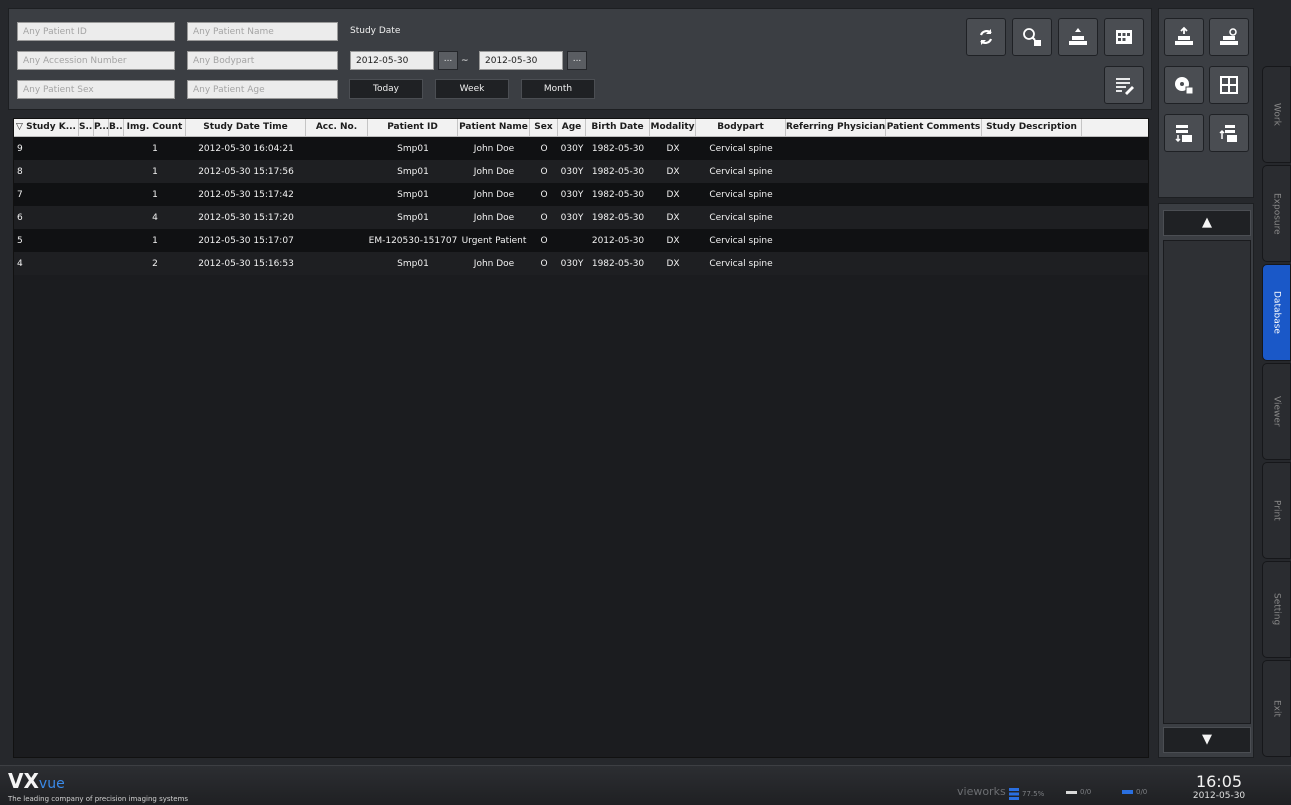 The image size is (1291, 805). What do you see at coordinates (1184, 133) in the screenshot?
I see `transfer-button` at bounding box center [1184, 133].